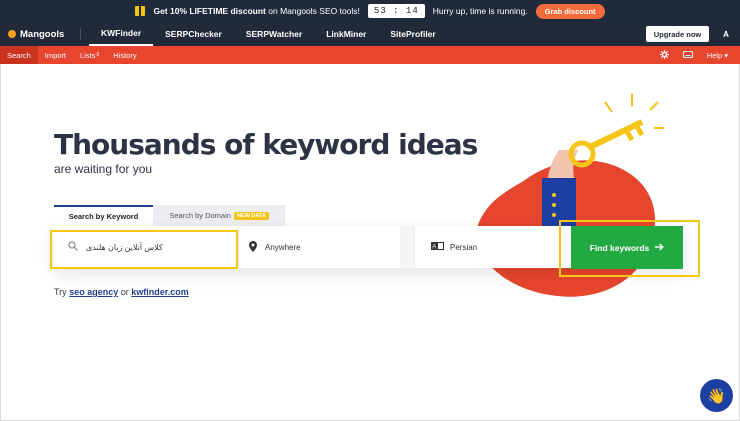  Describe the element at coordinates (480, 11) in the screenshot. I see `hurry-text: Hurry up, time is running.` at that location.